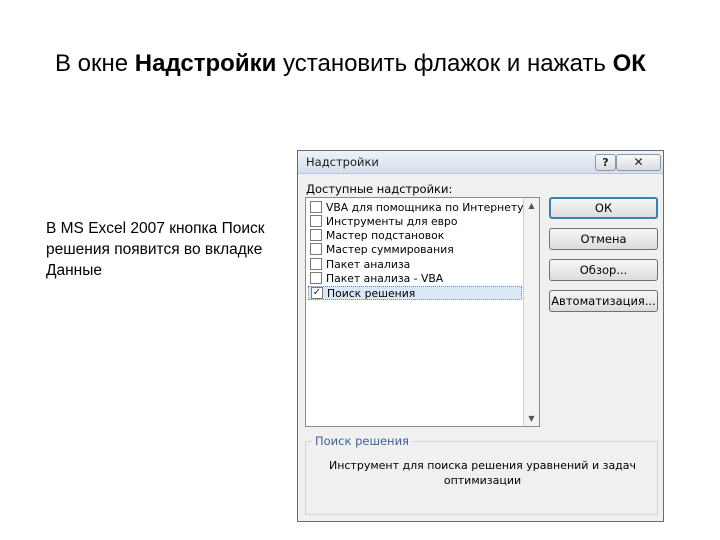 This screenshot has width=720, height=540. Describe the element at coordinates (480, 162) in the screenshot. I see `dialog-titlebar: Надстройки ? ✕` at that location.